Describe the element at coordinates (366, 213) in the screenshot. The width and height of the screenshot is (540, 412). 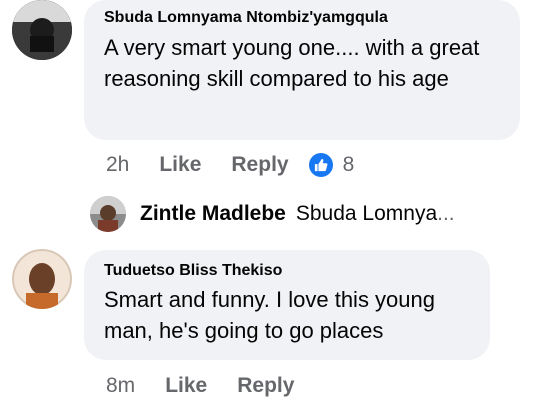
I see `reply-preview-text: Sbuda Lomnya` at that location.